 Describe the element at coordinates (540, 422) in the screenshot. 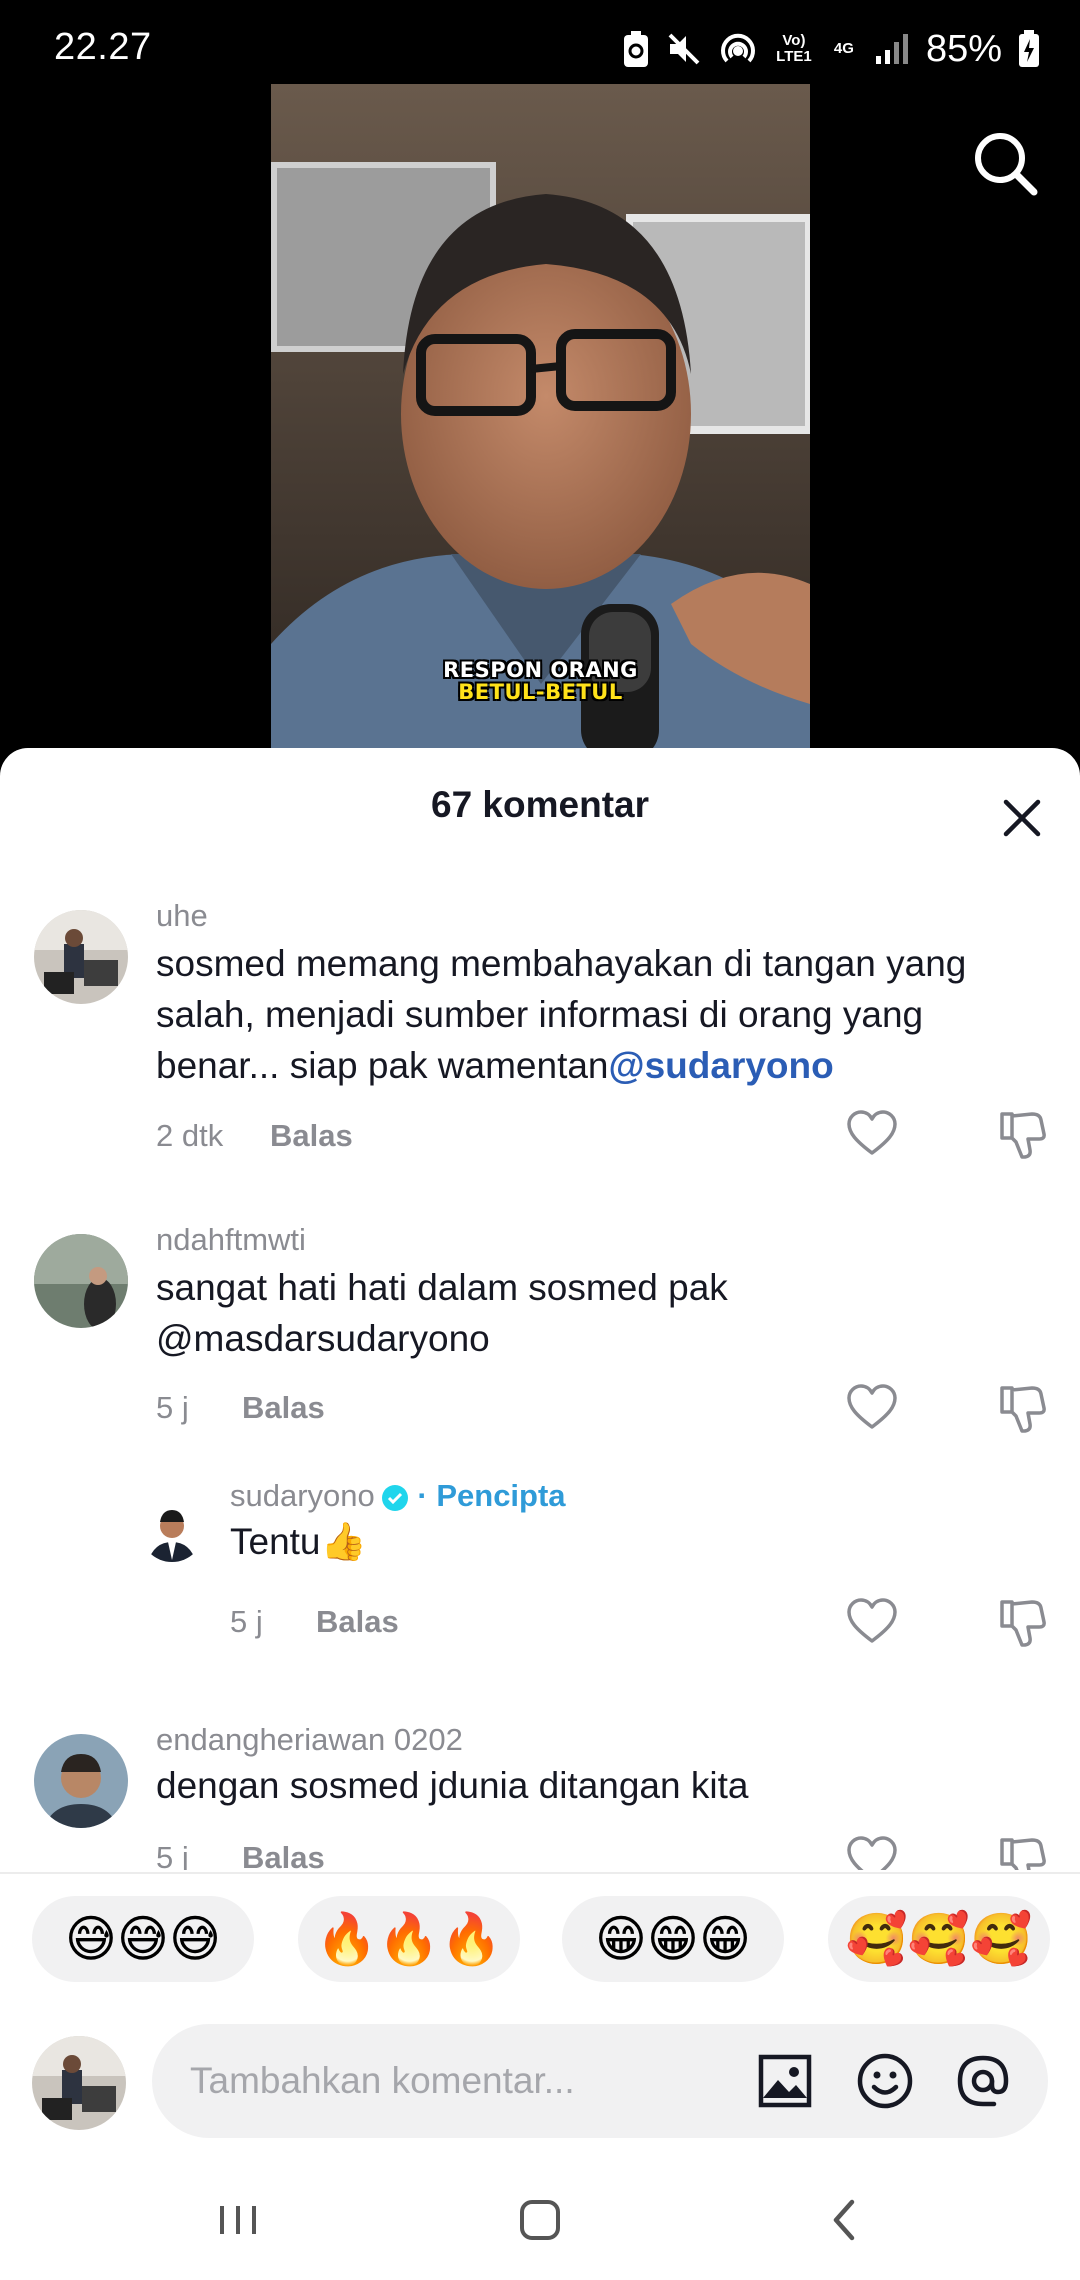

I see `video-thumbnail: RESPON ORANG BETUL-BETUL` at that location.